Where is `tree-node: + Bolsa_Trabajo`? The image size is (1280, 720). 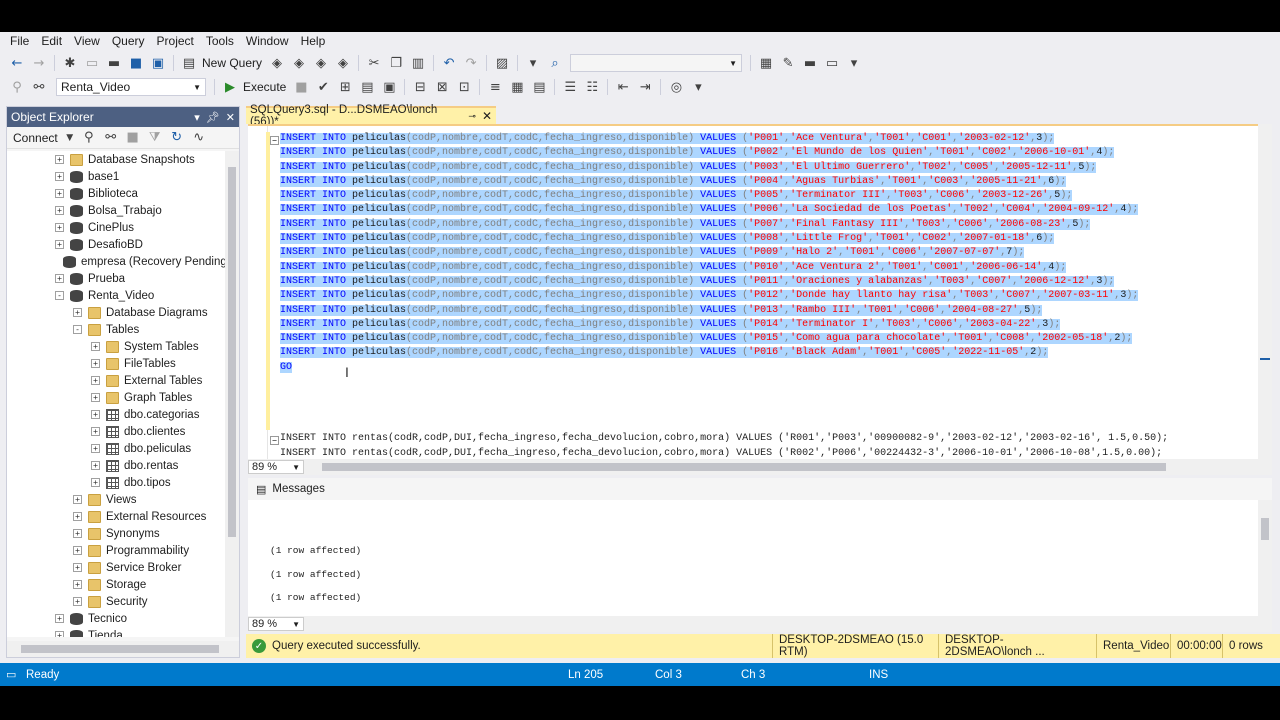
tree-node: + Bolsa_Trabajo is located at coordinates (116, 210).